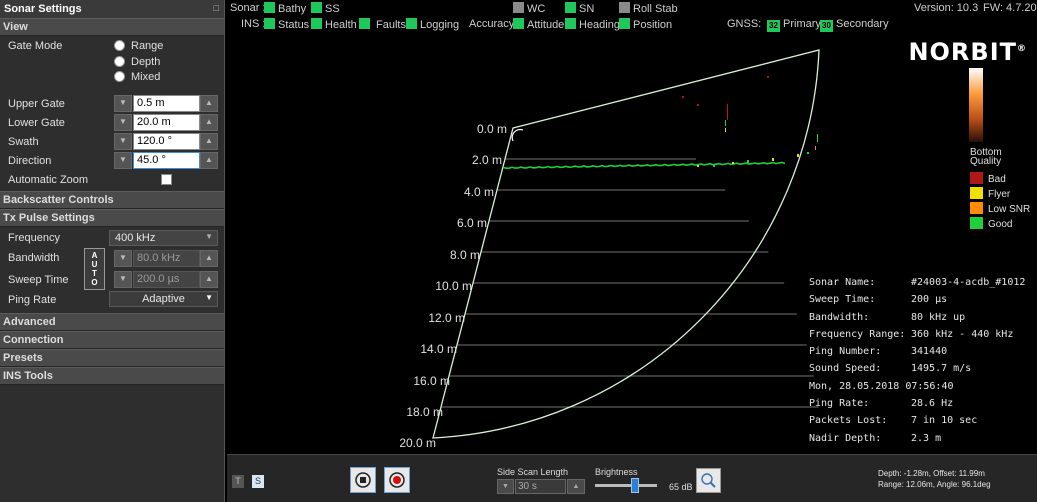  Describe the element at coordinates (645, 24) in the screenshot. I see `position-indicator: Position` at that location.